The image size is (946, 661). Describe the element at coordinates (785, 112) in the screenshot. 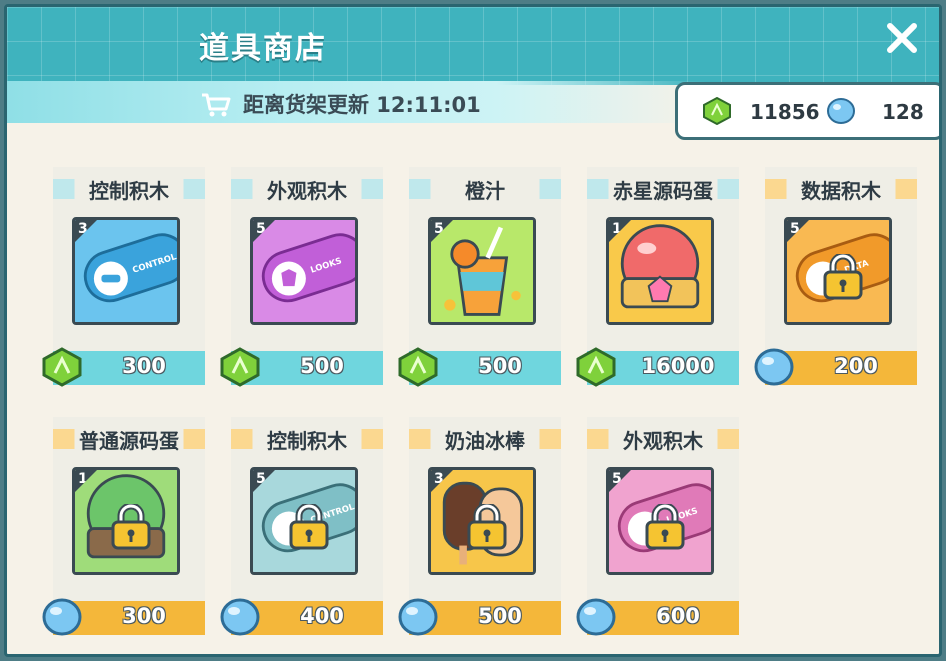

I see `green-currency-value: 11856` at that location.